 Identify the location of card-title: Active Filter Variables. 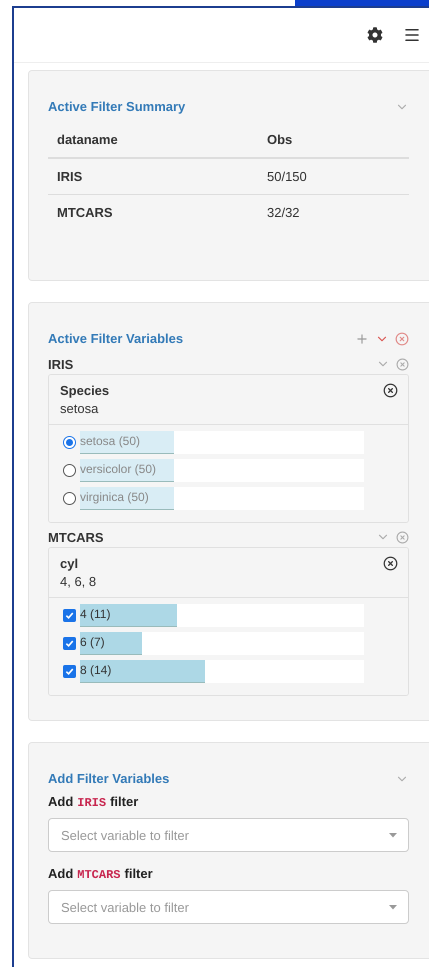
(116, 338).